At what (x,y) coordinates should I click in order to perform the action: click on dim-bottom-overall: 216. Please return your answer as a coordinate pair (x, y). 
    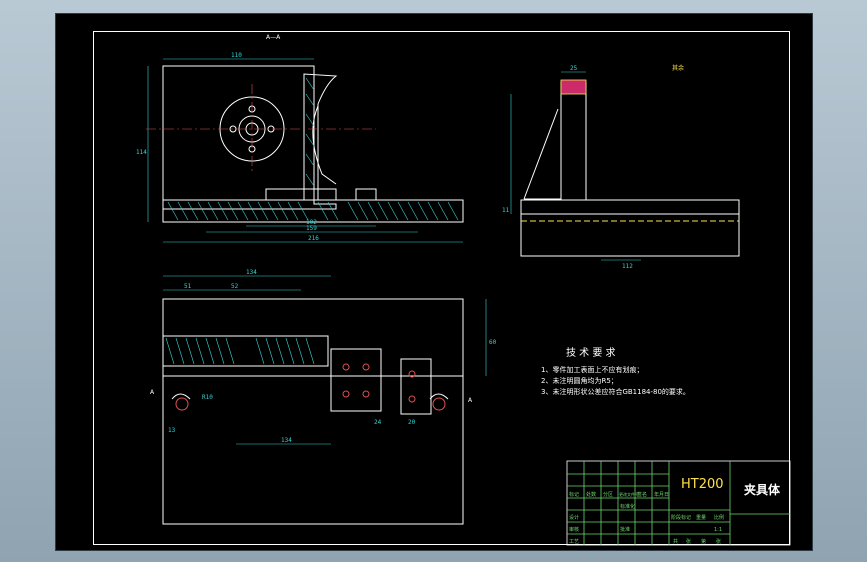
    Looking at the image, I should click on (313, 238).